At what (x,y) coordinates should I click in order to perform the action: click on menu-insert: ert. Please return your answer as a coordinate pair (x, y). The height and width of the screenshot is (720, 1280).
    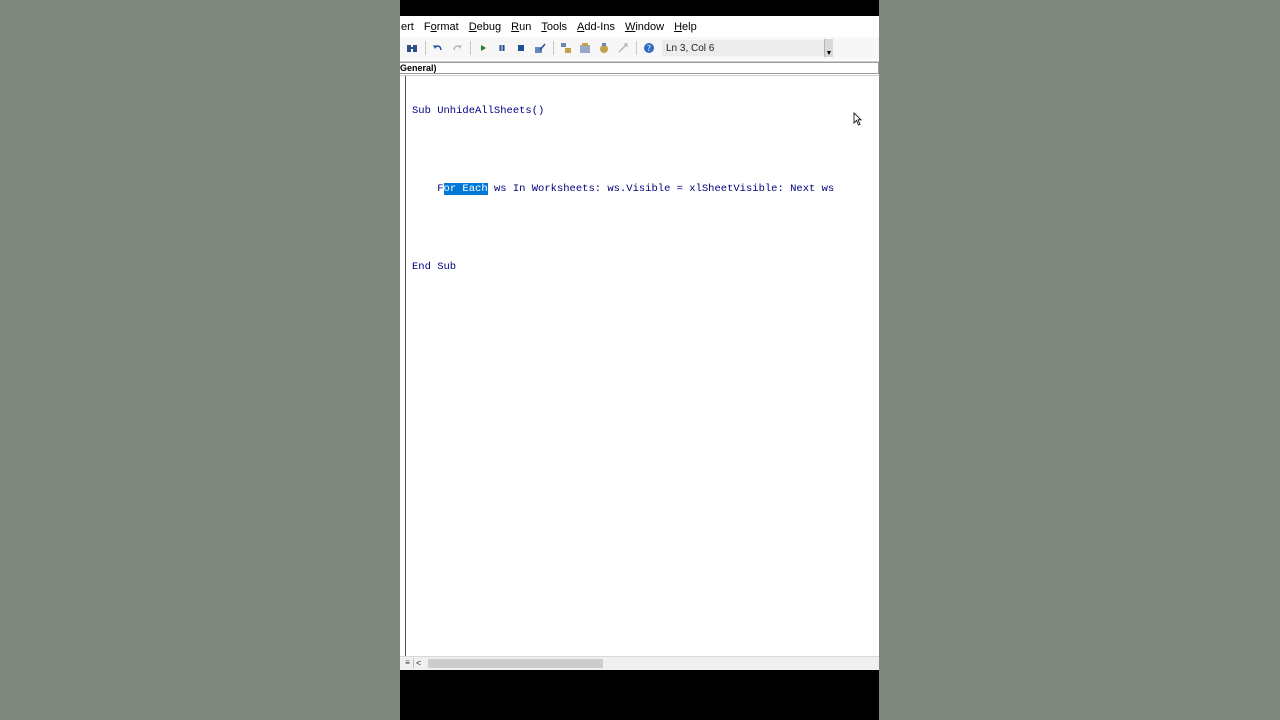
    Looking at the image, I should click on (409, 27).